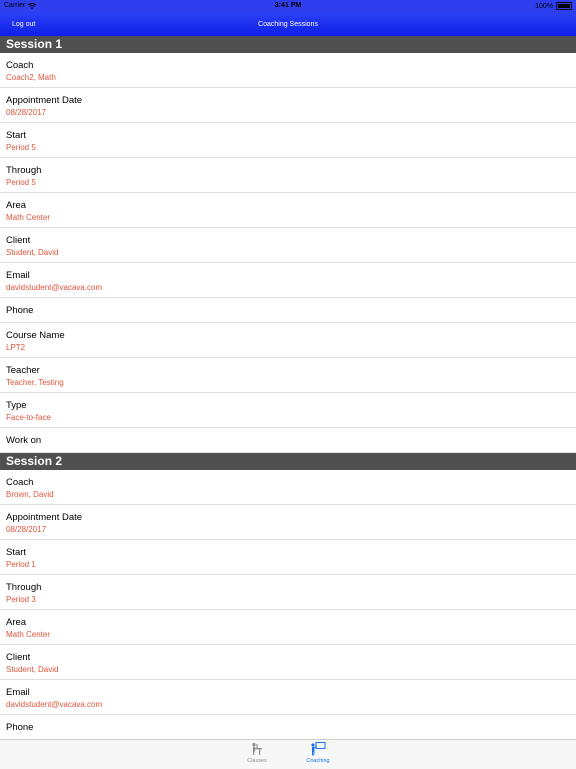 Image resolution: width=576 pixels, height=769 pixels. I want to click on field-row-start: Start Period 1, so click(288, 557).